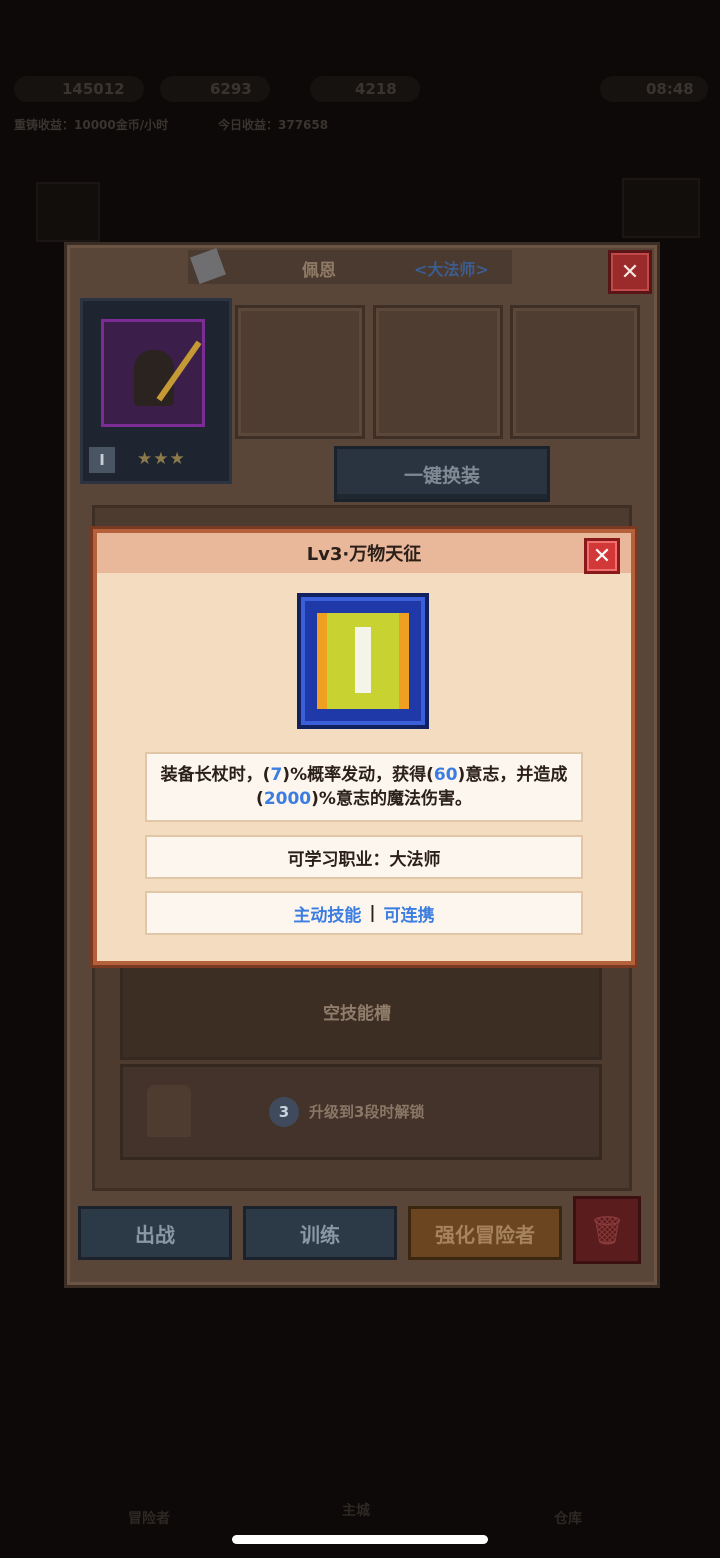  I want to click on unlock-hint: 升级到3段时解锁, so click(367, 1112).